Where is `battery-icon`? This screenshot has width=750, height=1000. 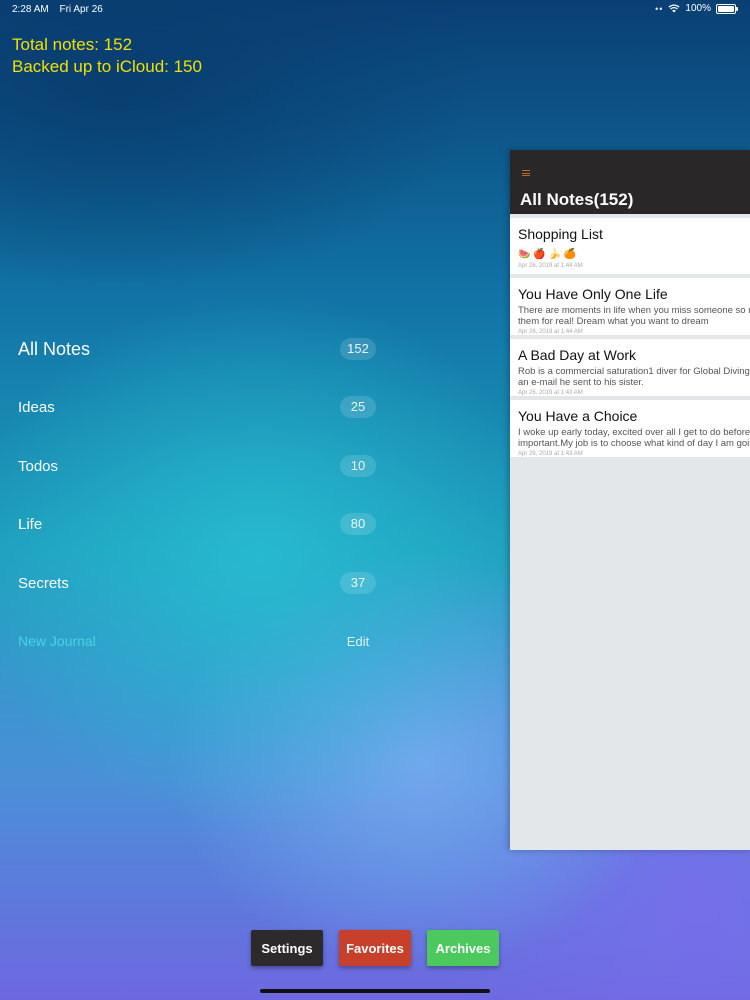
battery-icon is located at coordinates (727, 8).